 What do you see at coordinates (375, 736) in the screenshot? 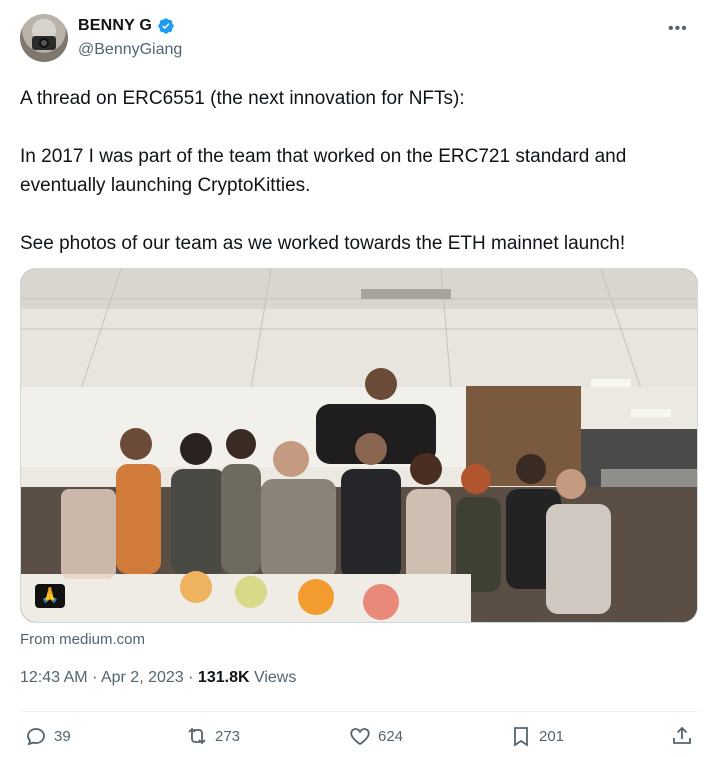
I see `like-button: 624` at bounding box center [375, 736].